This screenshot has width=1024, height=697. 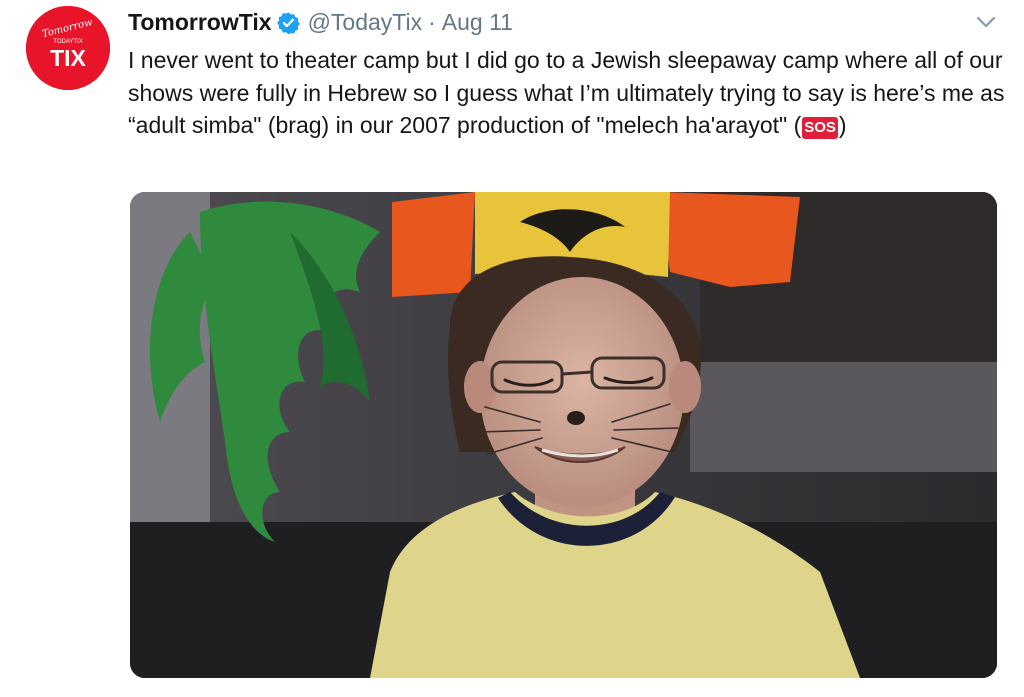 I want to click on tweet-header: TomorrowTix @TodayTix · Aug 11, so click(x=320, y=22).